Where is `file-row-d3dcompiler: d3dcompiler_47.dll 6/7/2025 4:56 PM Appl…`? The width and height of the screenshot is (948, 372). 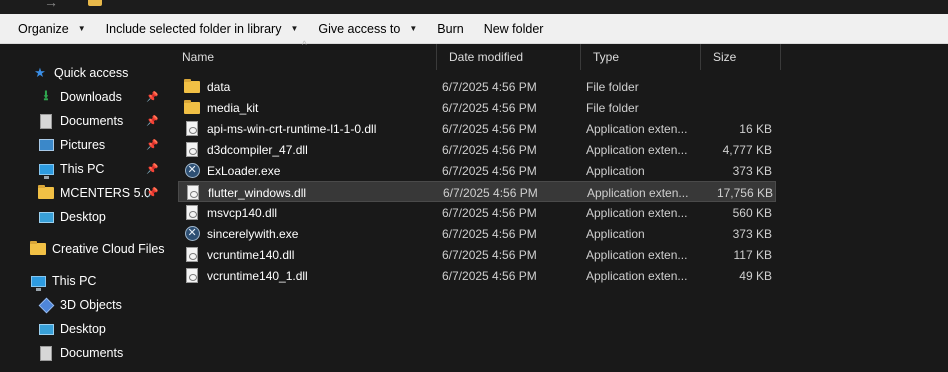
file-row-d3dcompiler: d3dcompiler_47.dll 6/7/2025 4:56 PM Appl… is located at coordinates (477, 149).